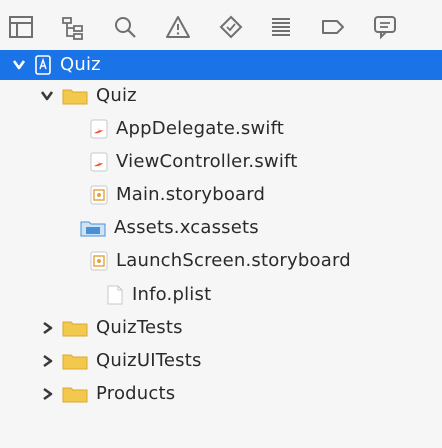 Image resolution: width=442 pixels, height=448 pixels. Describe the element at coordinates (56, 65) in the screenshot. I see `project-root-row: Quiz` at that location.